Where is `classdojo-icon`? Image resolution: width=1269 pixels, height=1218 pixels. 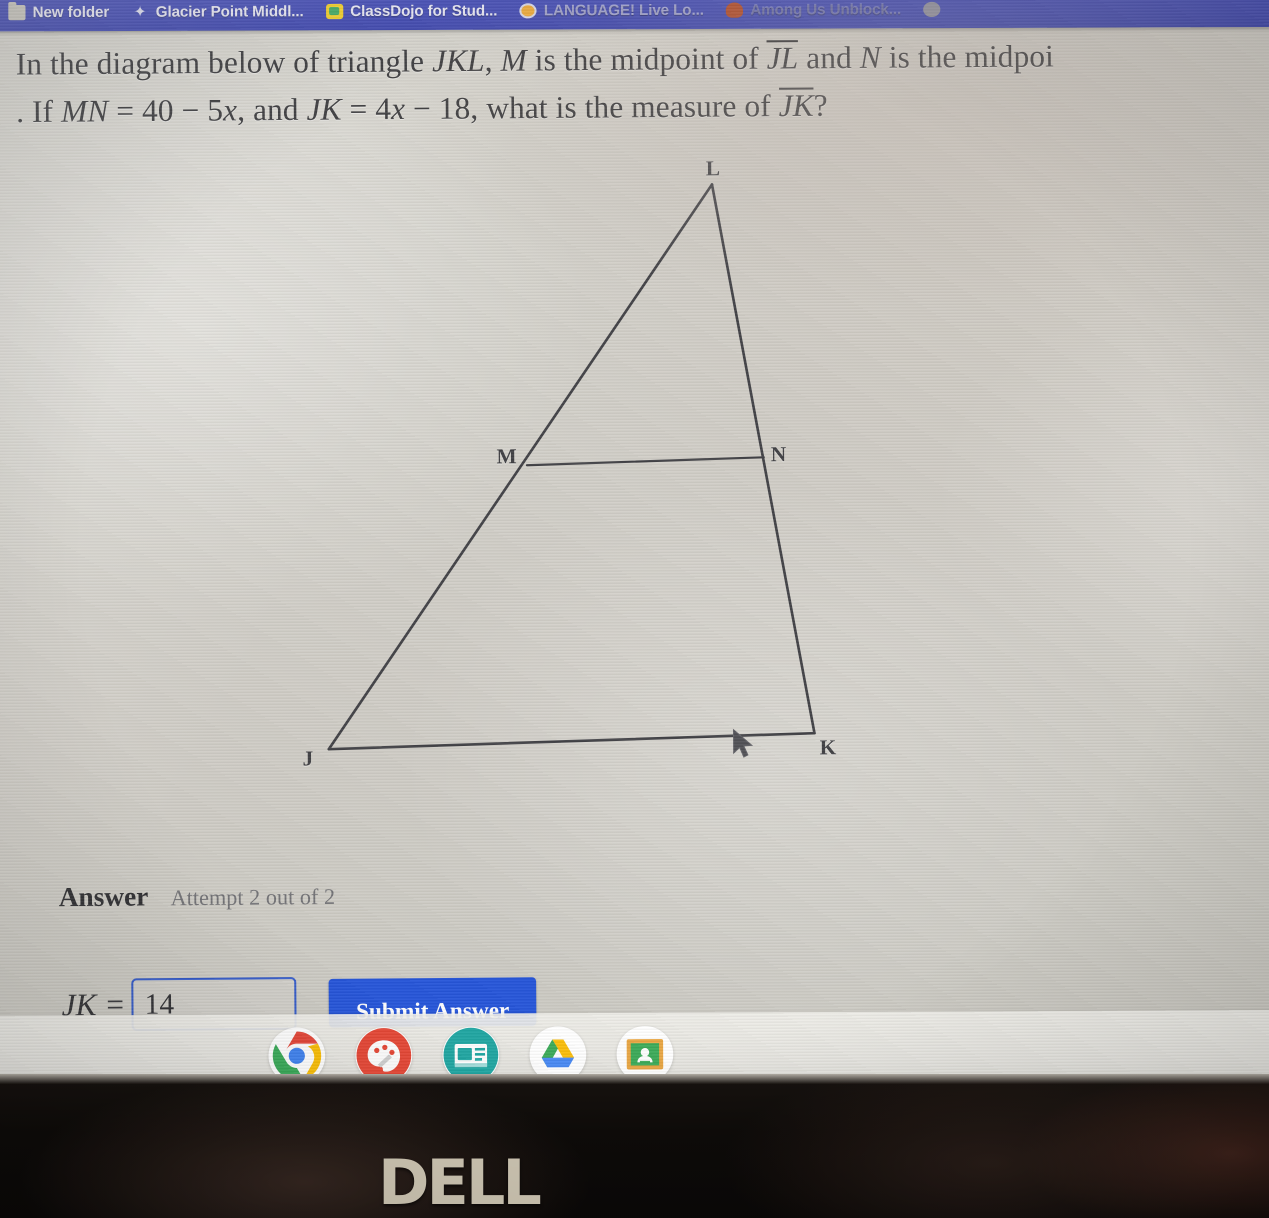 classdojo-icon is located at coordinates (334, 11).